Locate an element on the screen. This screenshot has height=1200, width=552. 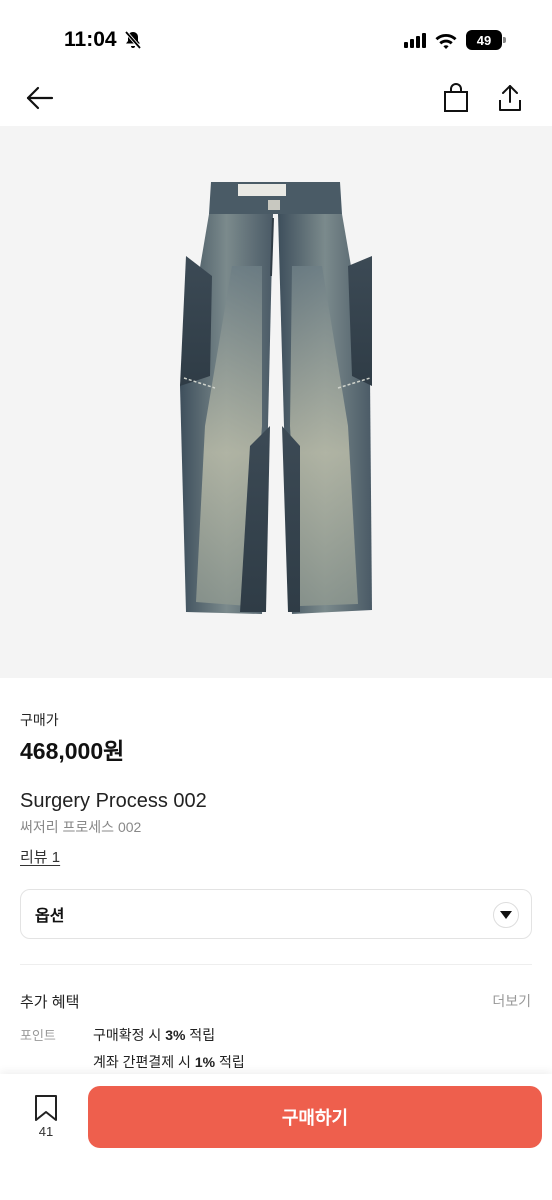
shopping-bag-icon is located at coordinates (456, 97).